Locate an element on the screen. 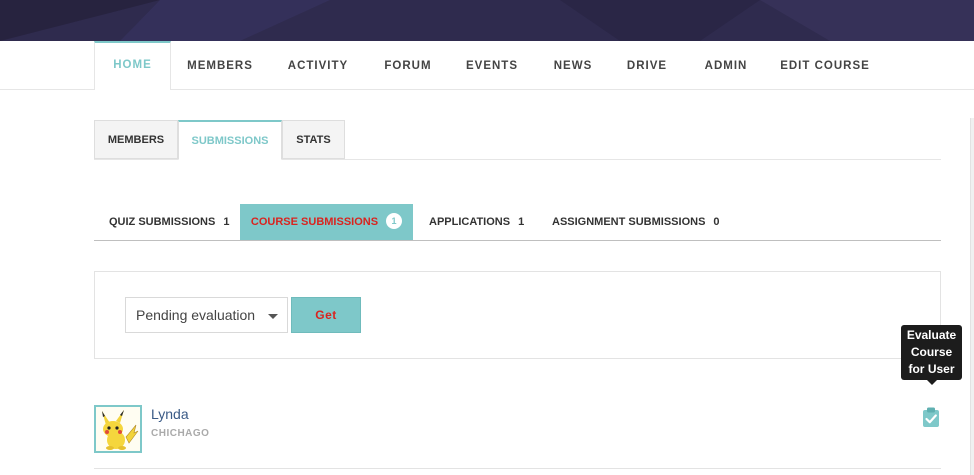  tab-quiz-submissions-count: 1 is located at coordinates (226, 222).